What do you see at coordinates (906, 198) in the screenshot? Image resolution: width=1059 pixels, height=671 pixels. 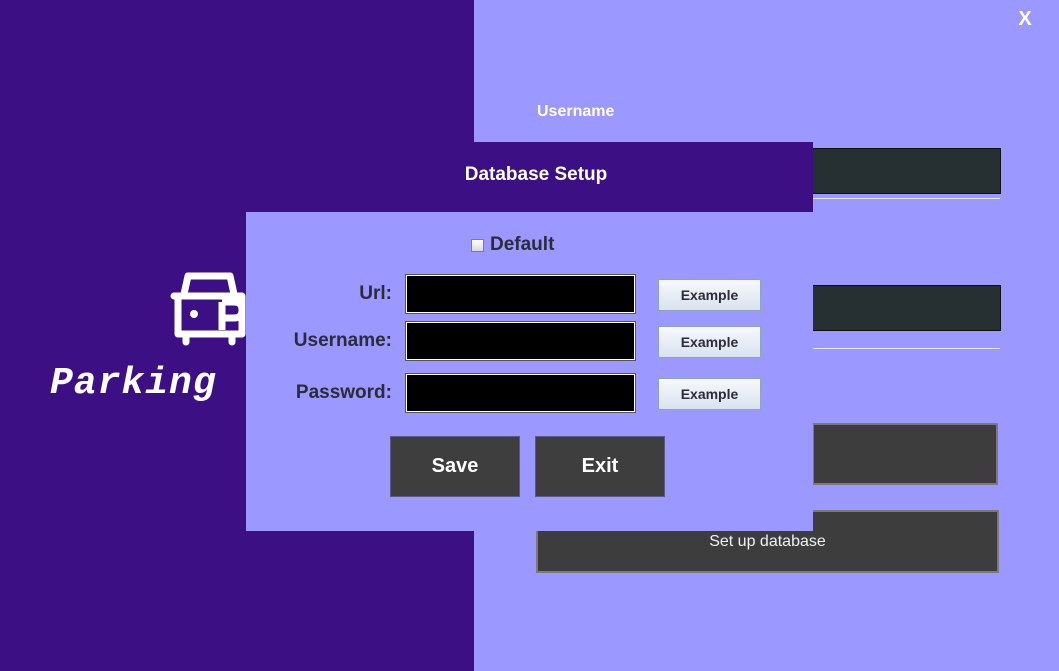 I see `login-username-underline` at bounding box center [906, 198].